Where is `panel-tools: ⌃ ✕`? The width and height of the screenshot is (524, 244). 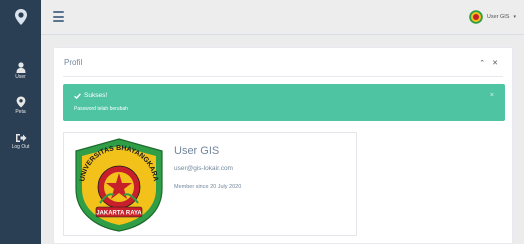
panel-tools: ⌃ ✕ is located at coordinates (488, 63).